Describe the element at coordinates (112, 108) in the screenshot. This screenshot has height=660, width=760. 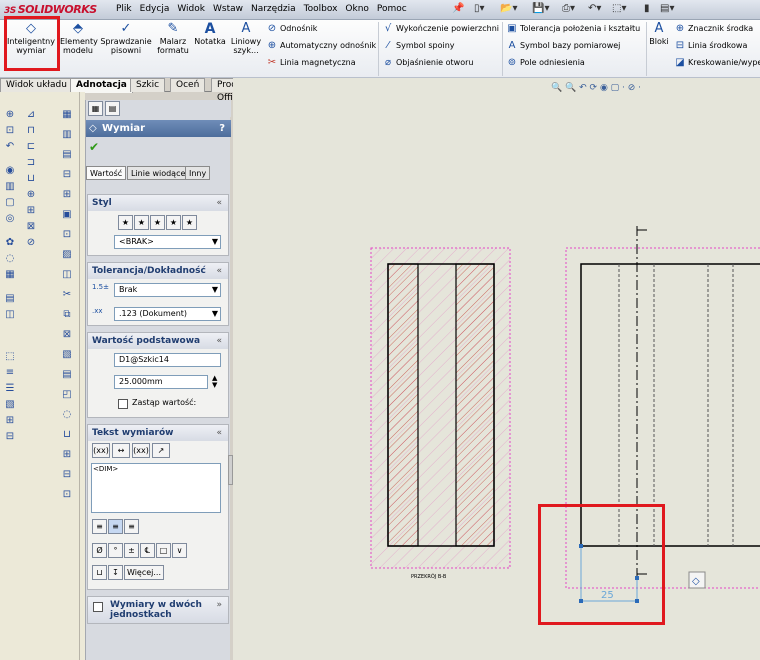
I see `property-tab-icon: ▤` at that location.